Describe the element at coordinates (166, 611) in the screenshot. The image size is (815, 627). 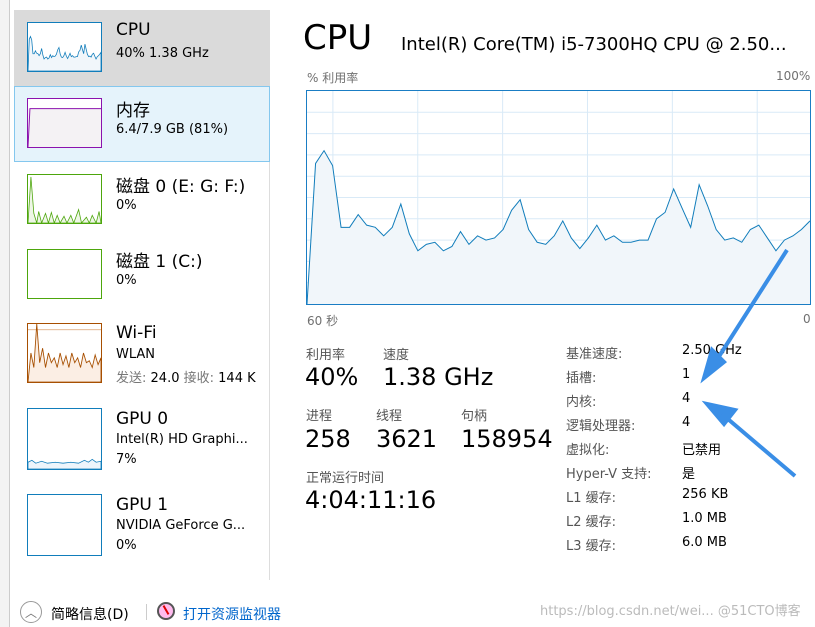
I see `resource-monitor-icon` at that location.